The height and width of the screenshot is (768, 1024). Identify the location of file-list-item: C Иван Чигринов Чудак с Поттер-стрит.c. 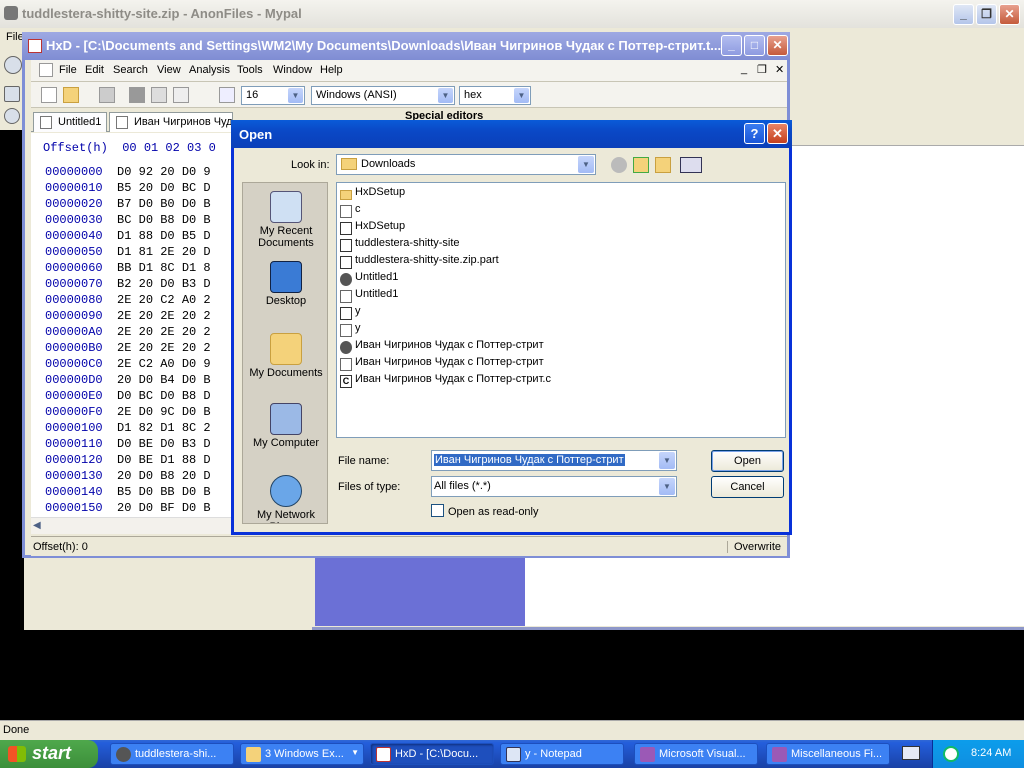
(445, 381).